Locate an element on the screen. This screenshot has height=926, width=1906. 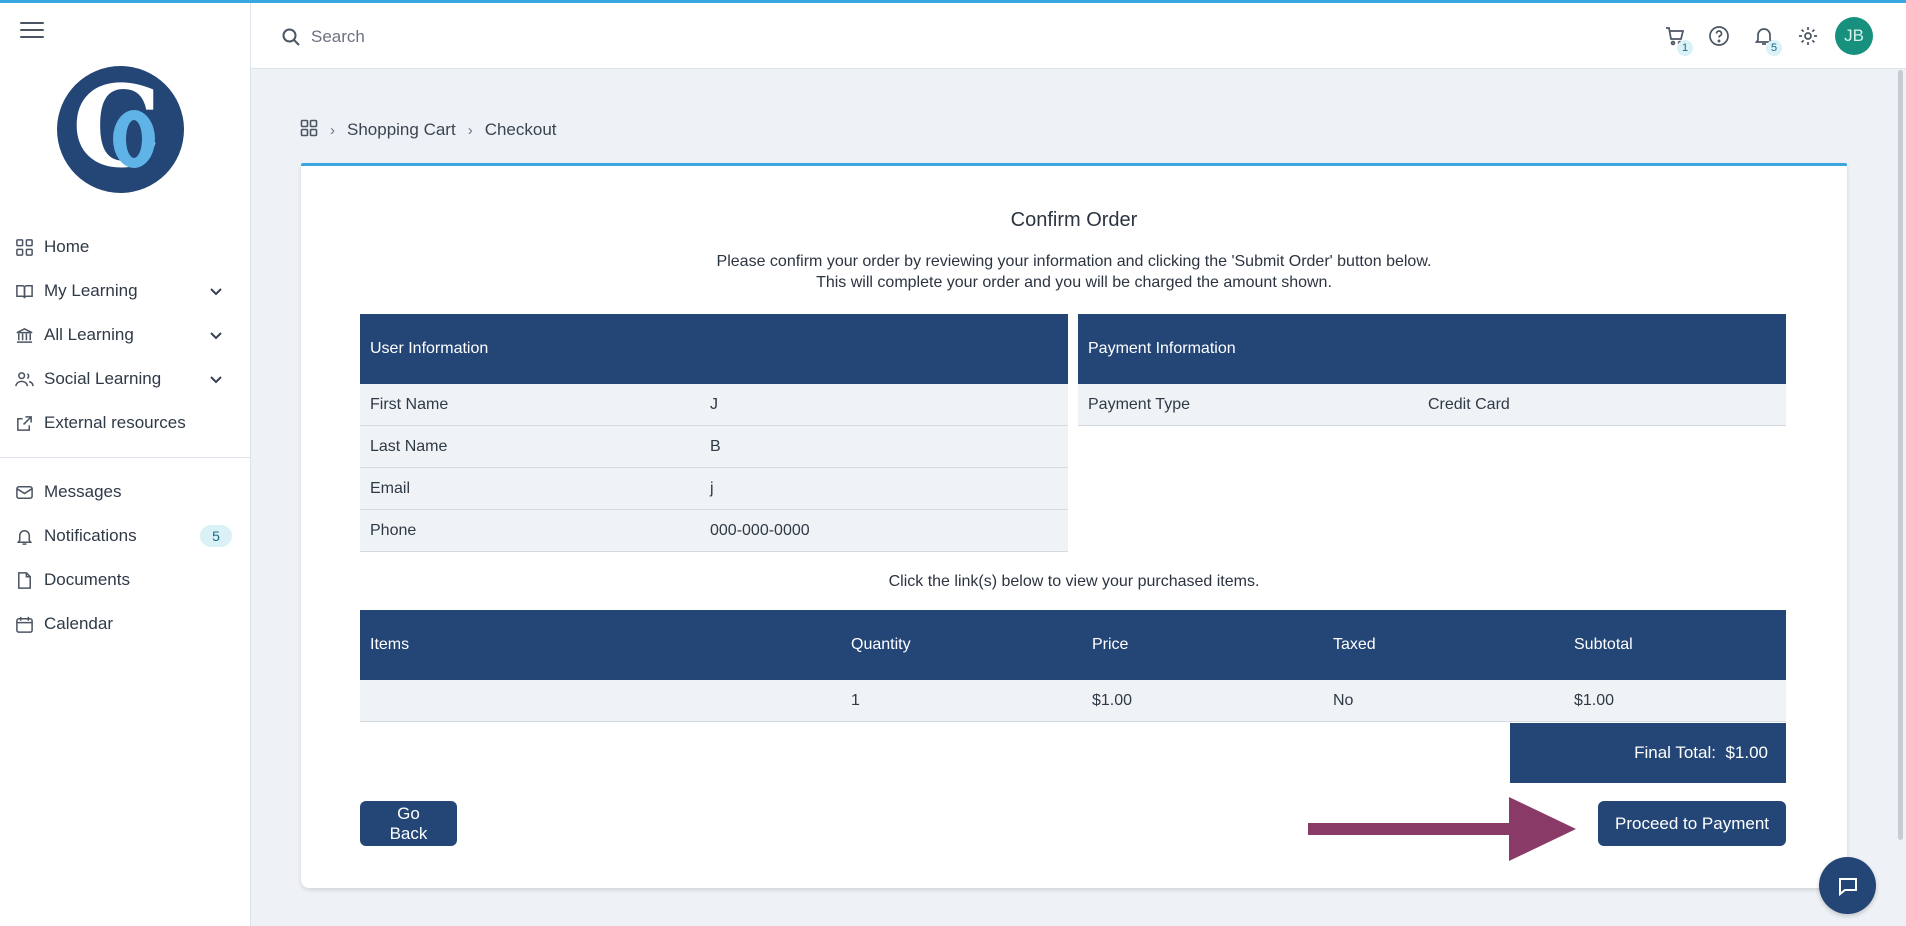
column-header-price: Price is located at coordinates (1110, 644).